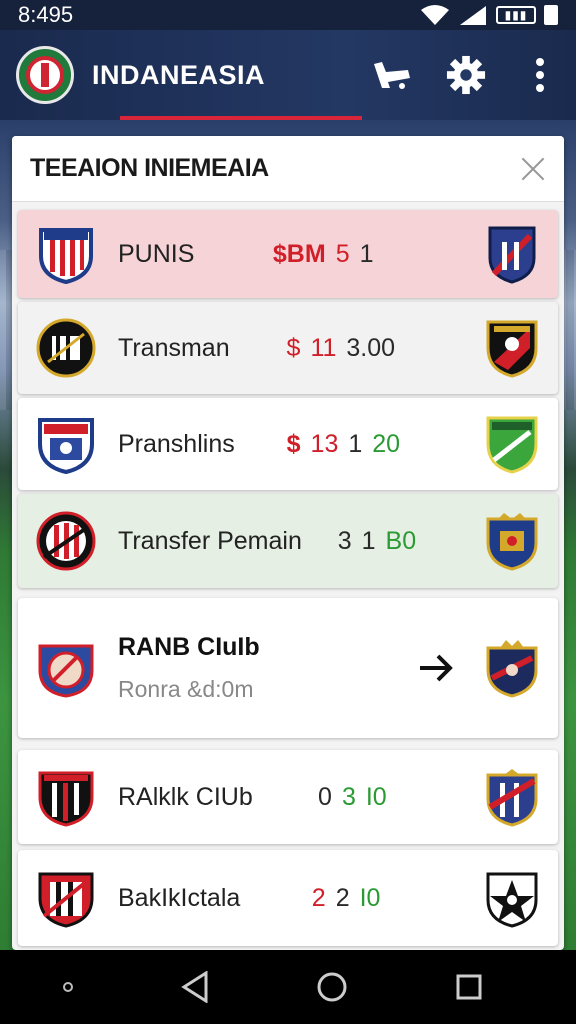  Describe the element at coordinates (179, 74) in the screenshot. I see `app-title: INDANEASIA` at that location.